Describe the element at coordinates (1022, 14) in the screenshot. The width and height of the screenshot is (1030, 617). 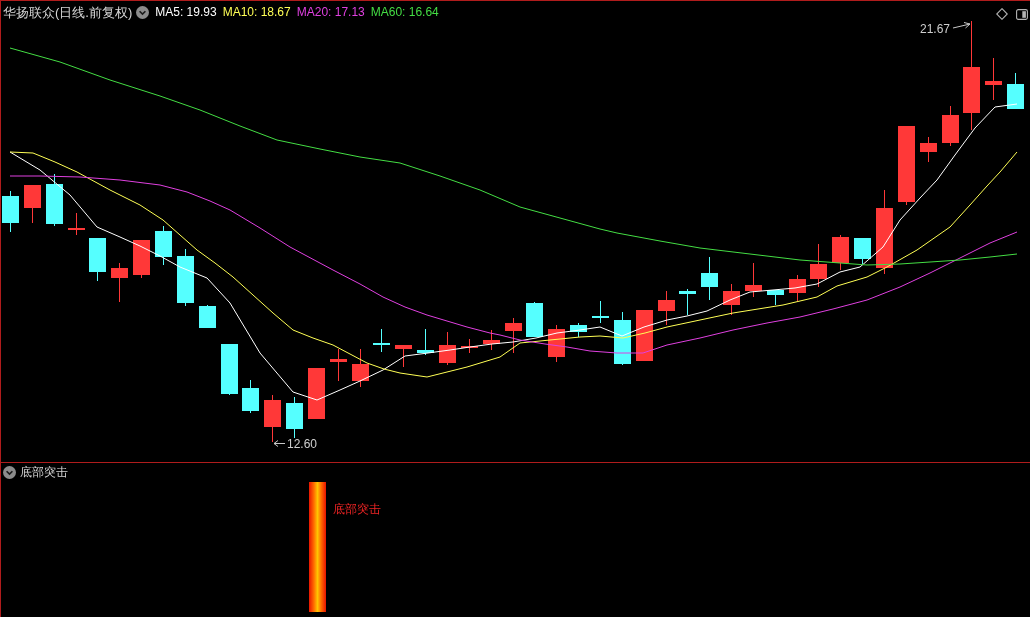
I see `panel-toggle-icon` at that location.